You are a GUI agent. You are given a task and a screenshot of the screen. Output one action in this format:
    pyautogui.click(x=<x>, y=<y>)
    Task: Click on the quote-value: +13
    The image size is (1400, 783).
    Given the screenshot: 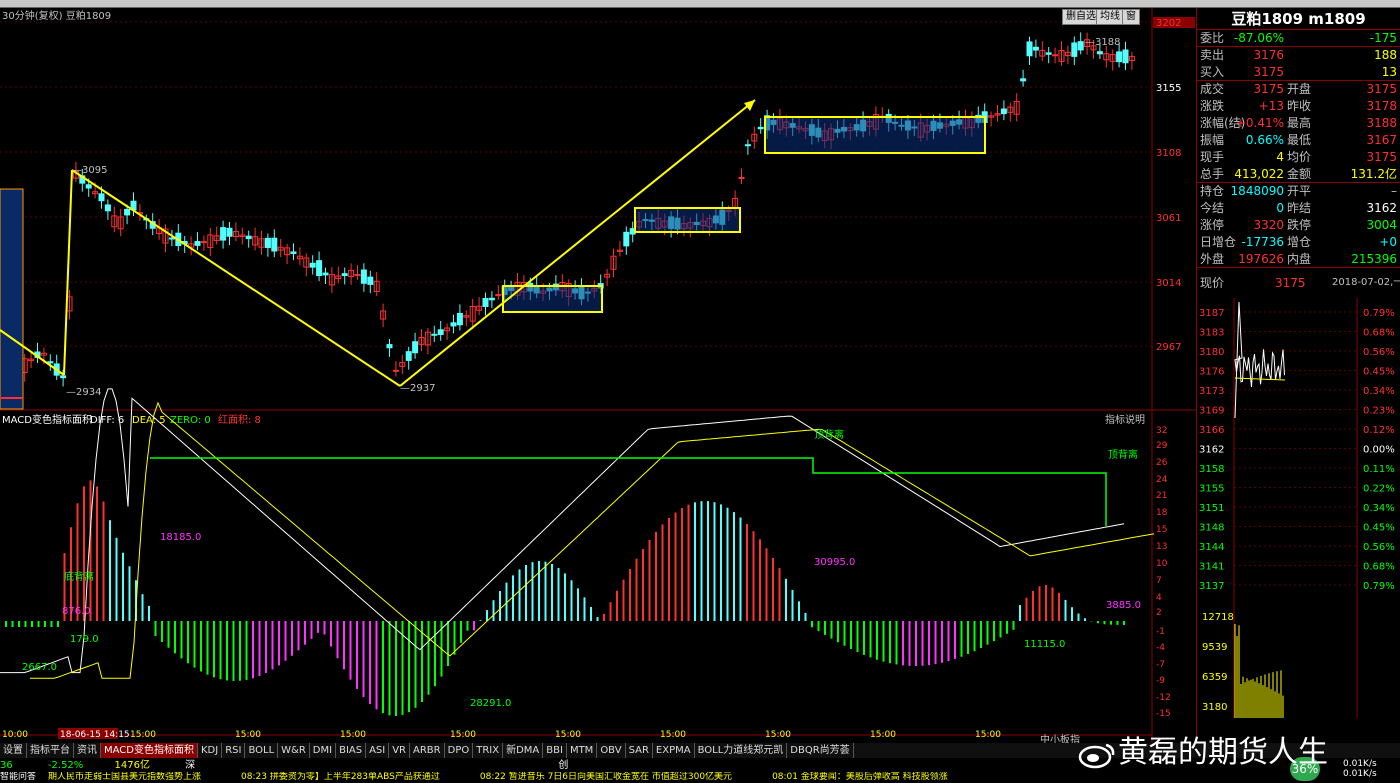 What is the action you would take?
    pyautogui.click(x=1271, y=106)
    